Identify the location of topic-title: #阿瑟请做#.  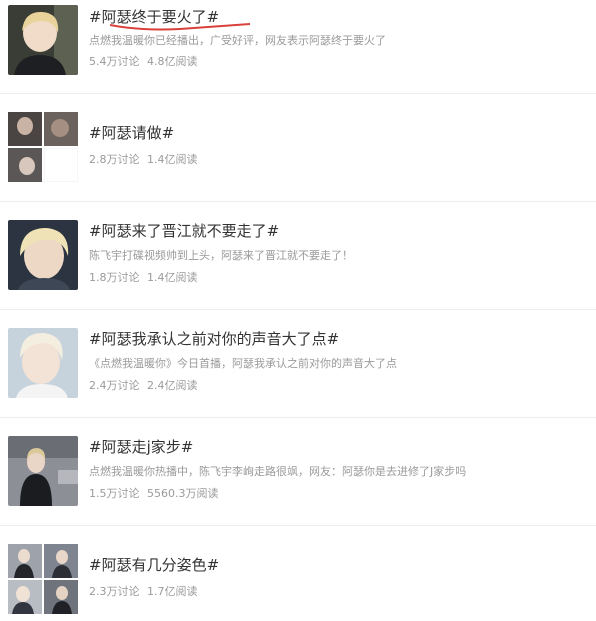
(131, 133).